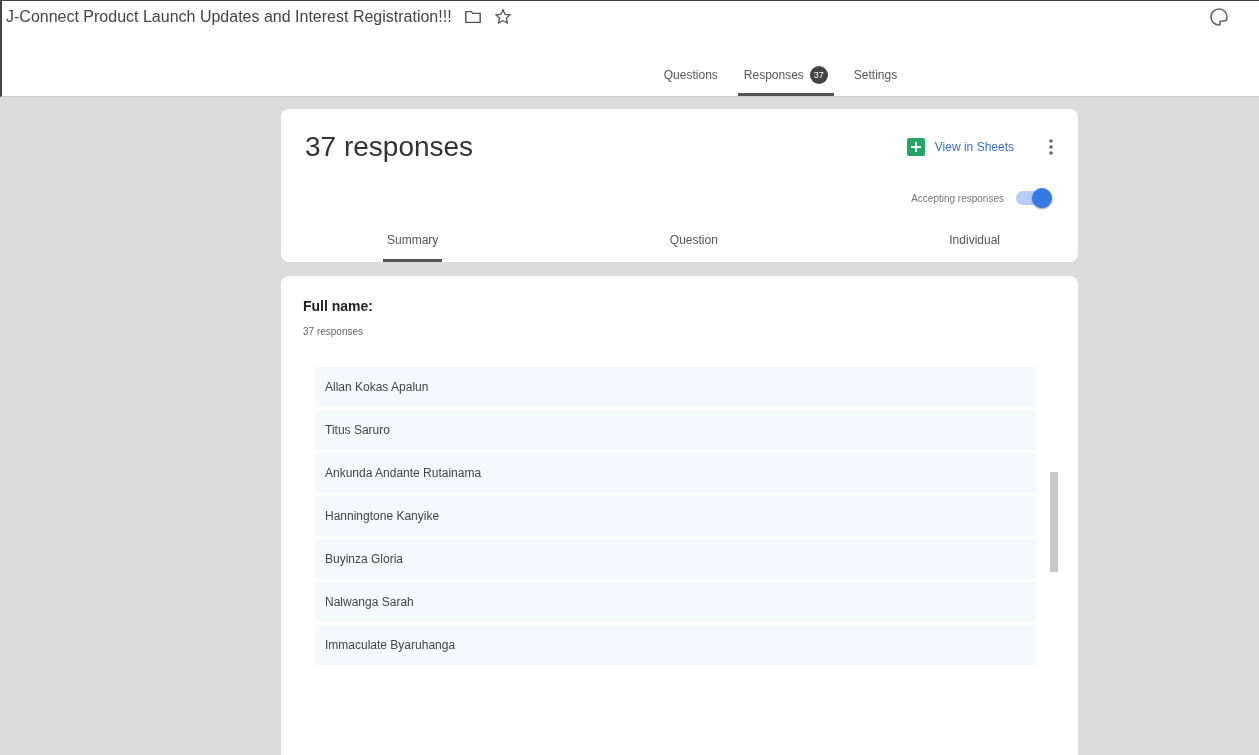  I want to click on view-tab: Summary, so click(413, 240).